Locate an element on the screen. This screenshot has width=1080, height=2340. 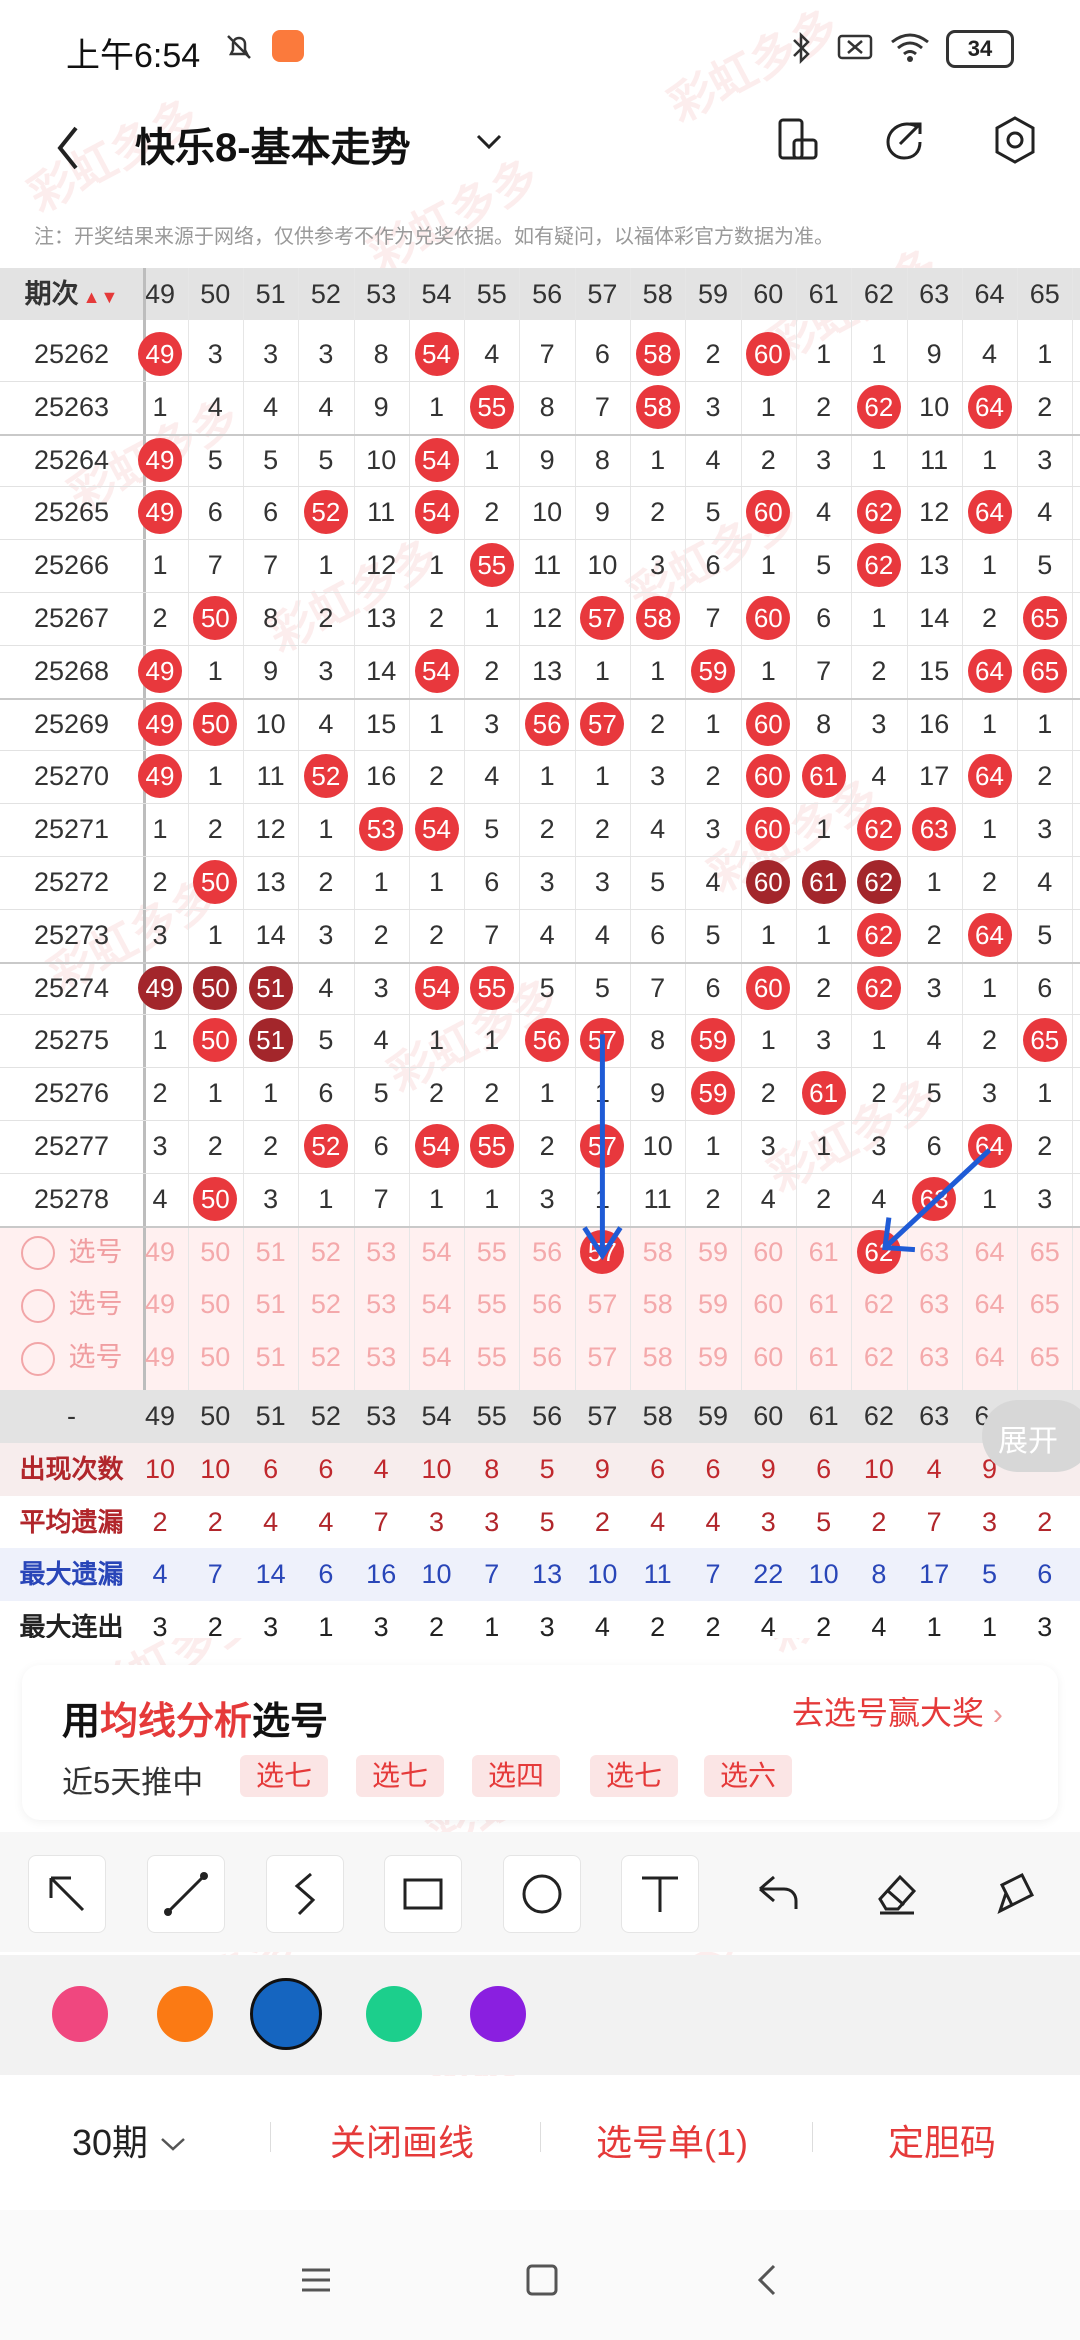
undo-tool is located at coordinates (778, 1893).